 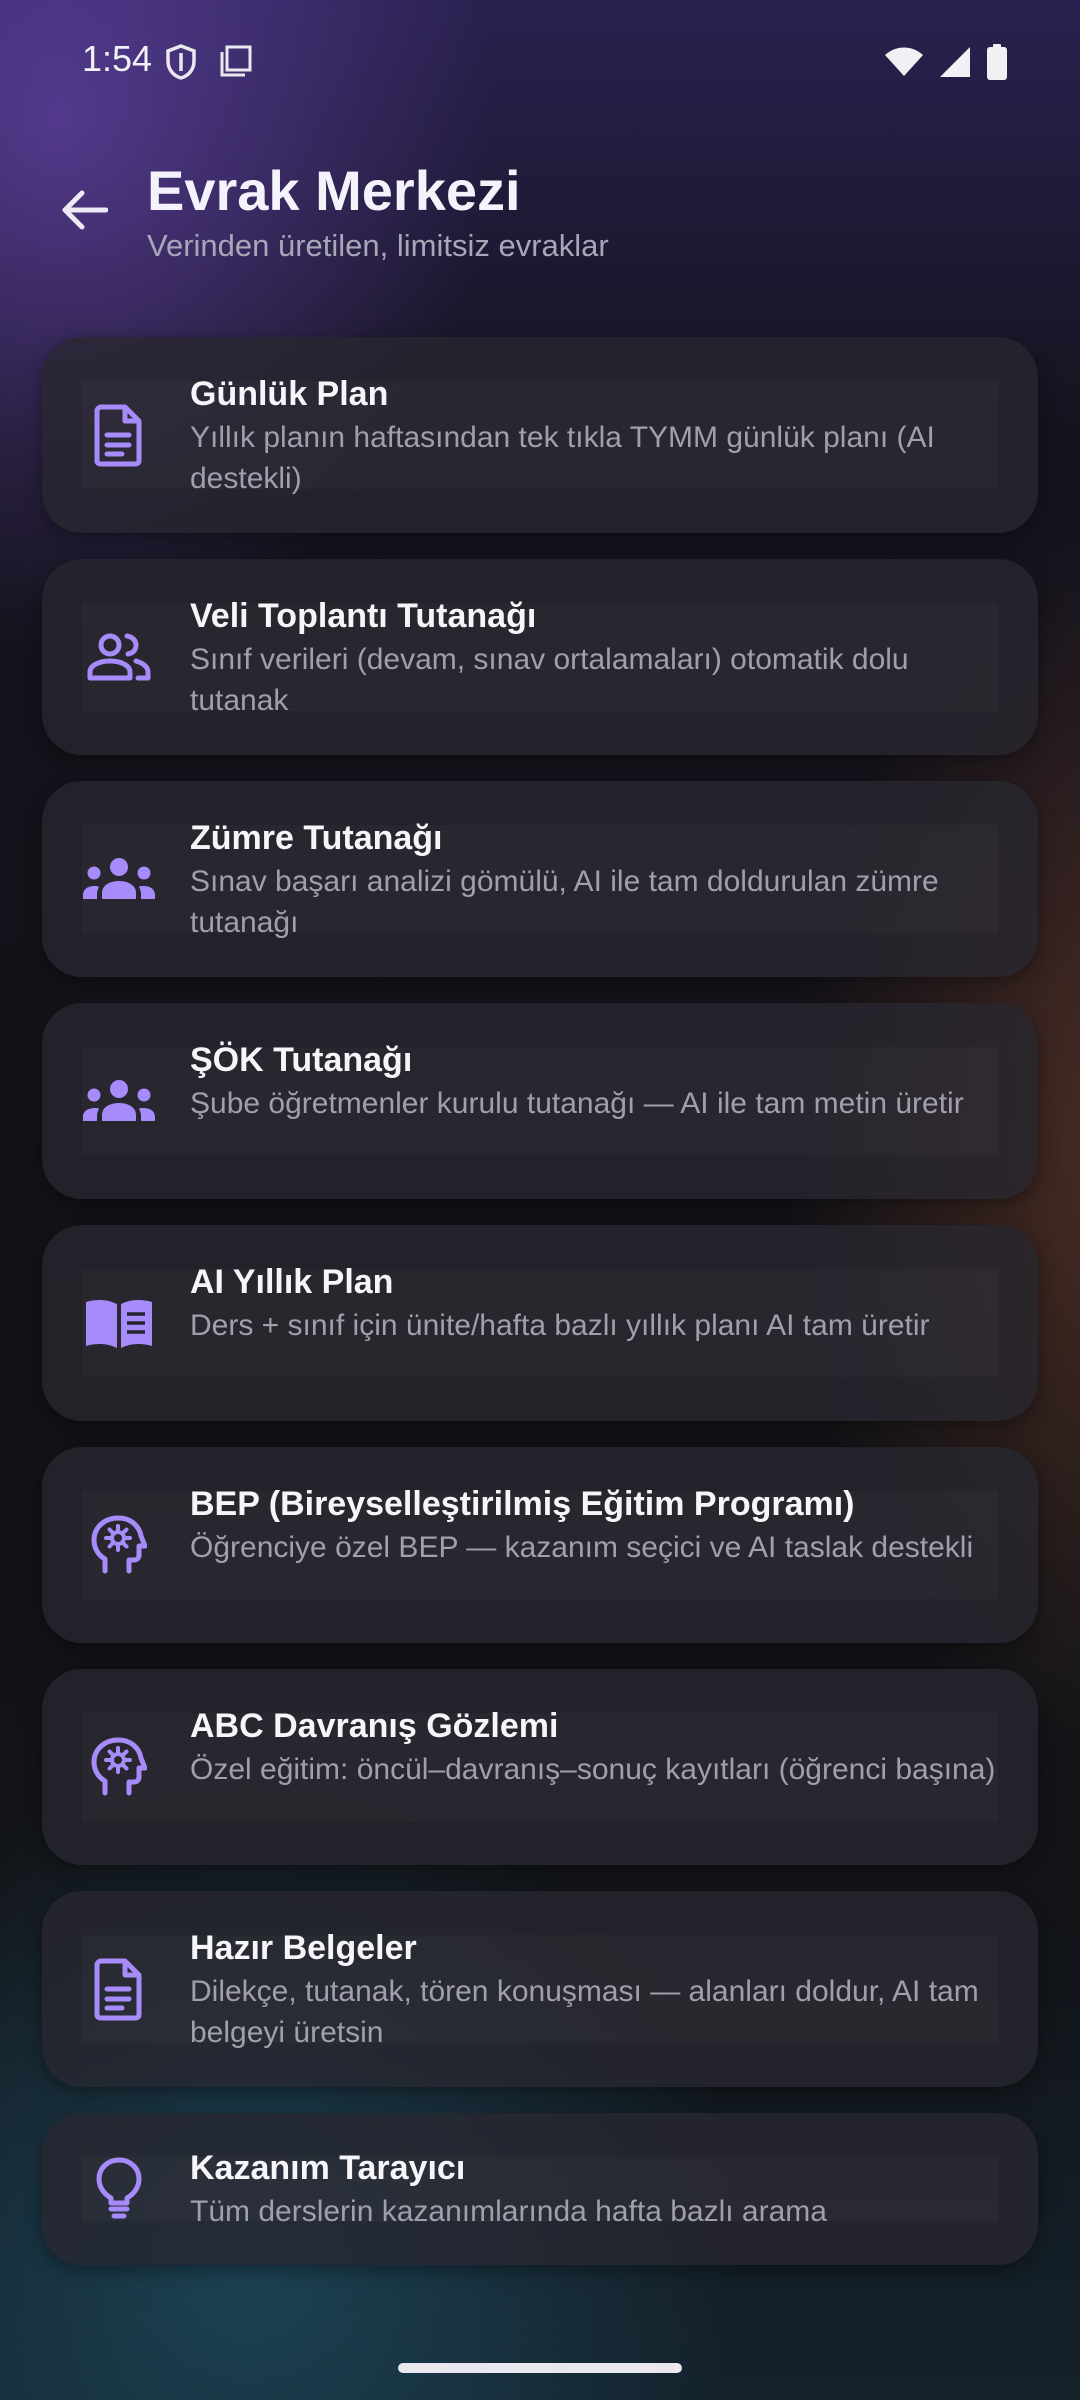 What do you see at coordinates (303, 1948) in the screenshot?
I see `card-title: Hazır Belgeler` at bounding box center [303, 1948].